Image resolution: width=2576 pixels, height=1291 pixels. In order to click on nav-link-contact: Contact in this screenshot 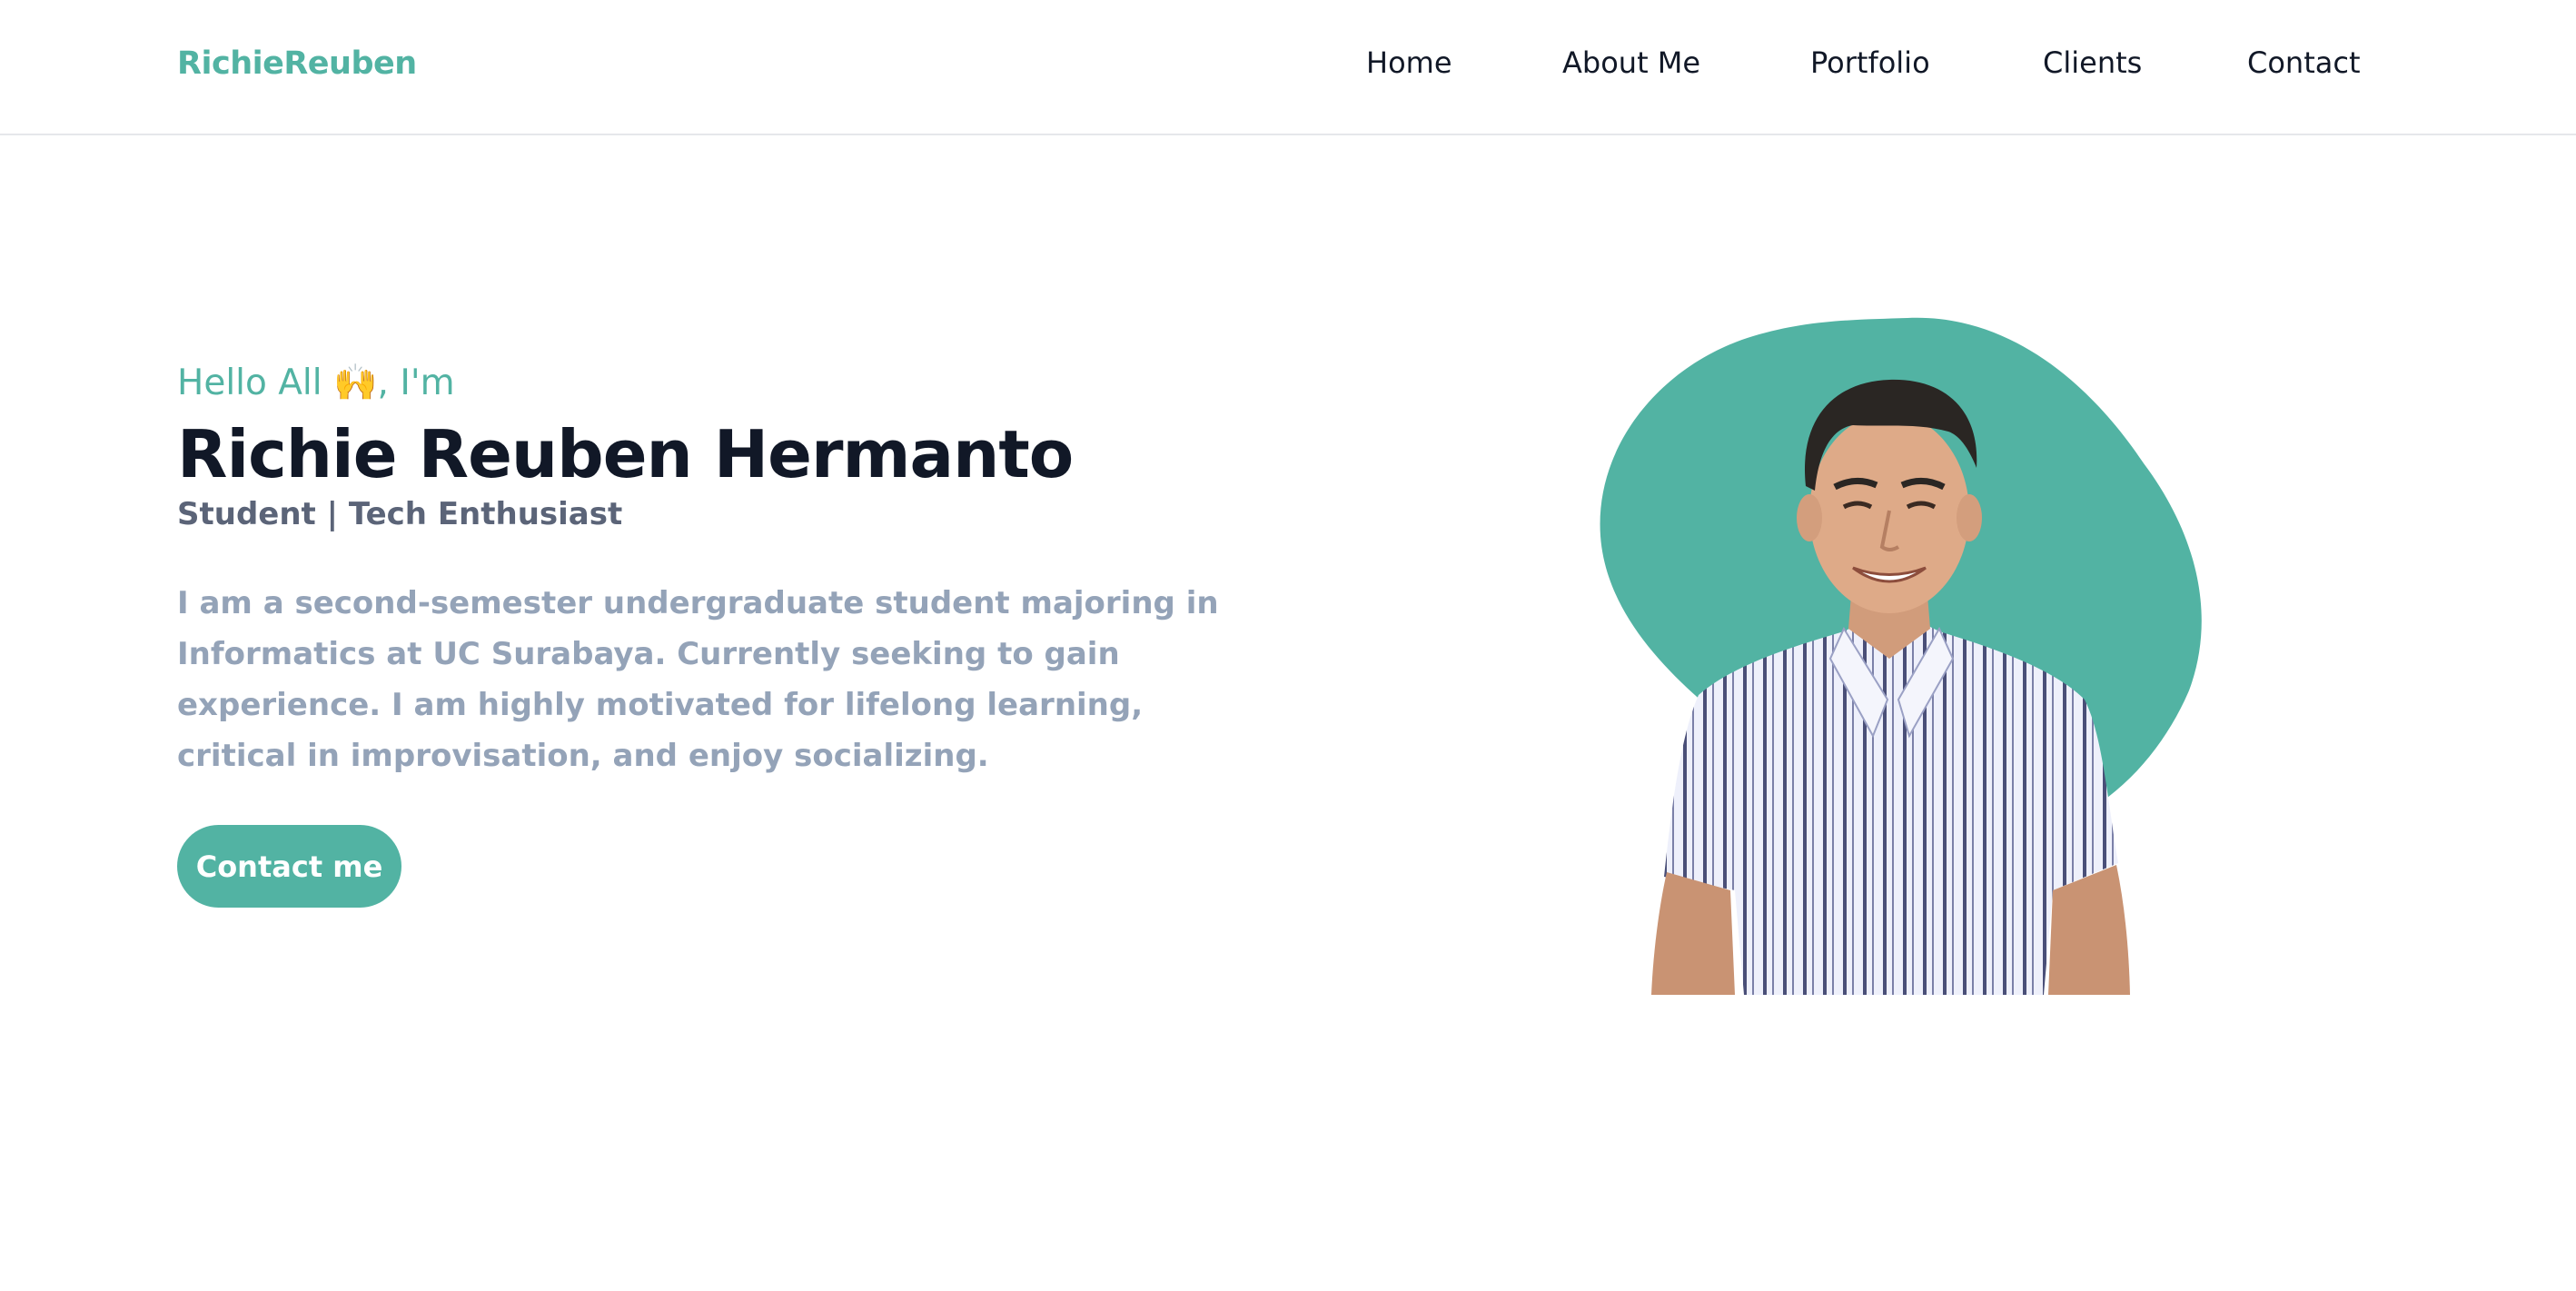, I will do `click(2304, 62)`.